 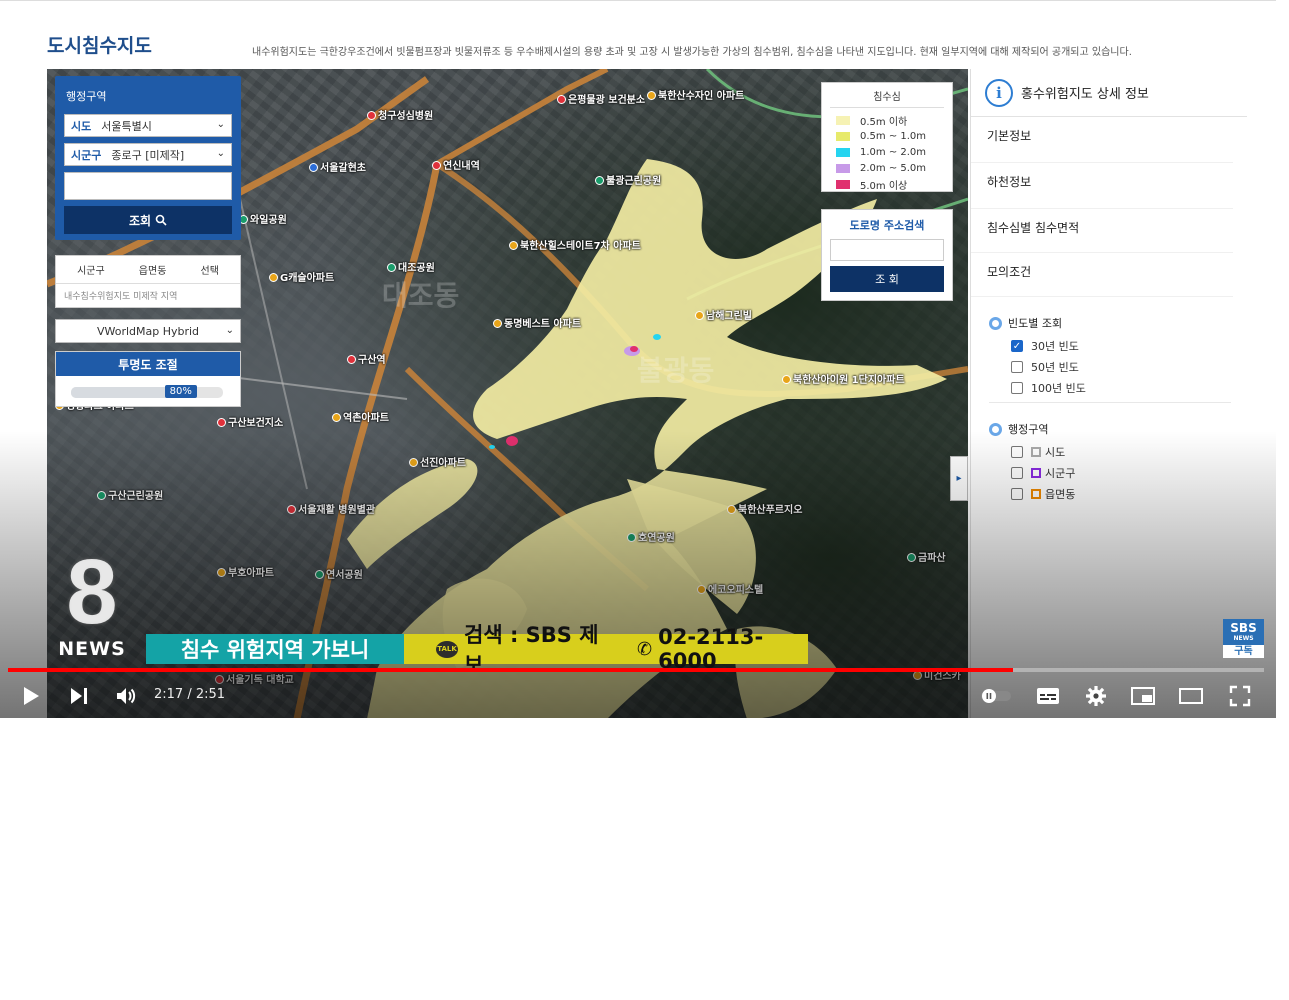 What do you see at coordinates (606, 650) in the screenshot?
I see `caption-contact: TALK 검색 : SBS 제보 ✆ 02-2113-6000` at bounding box center [606, 650].